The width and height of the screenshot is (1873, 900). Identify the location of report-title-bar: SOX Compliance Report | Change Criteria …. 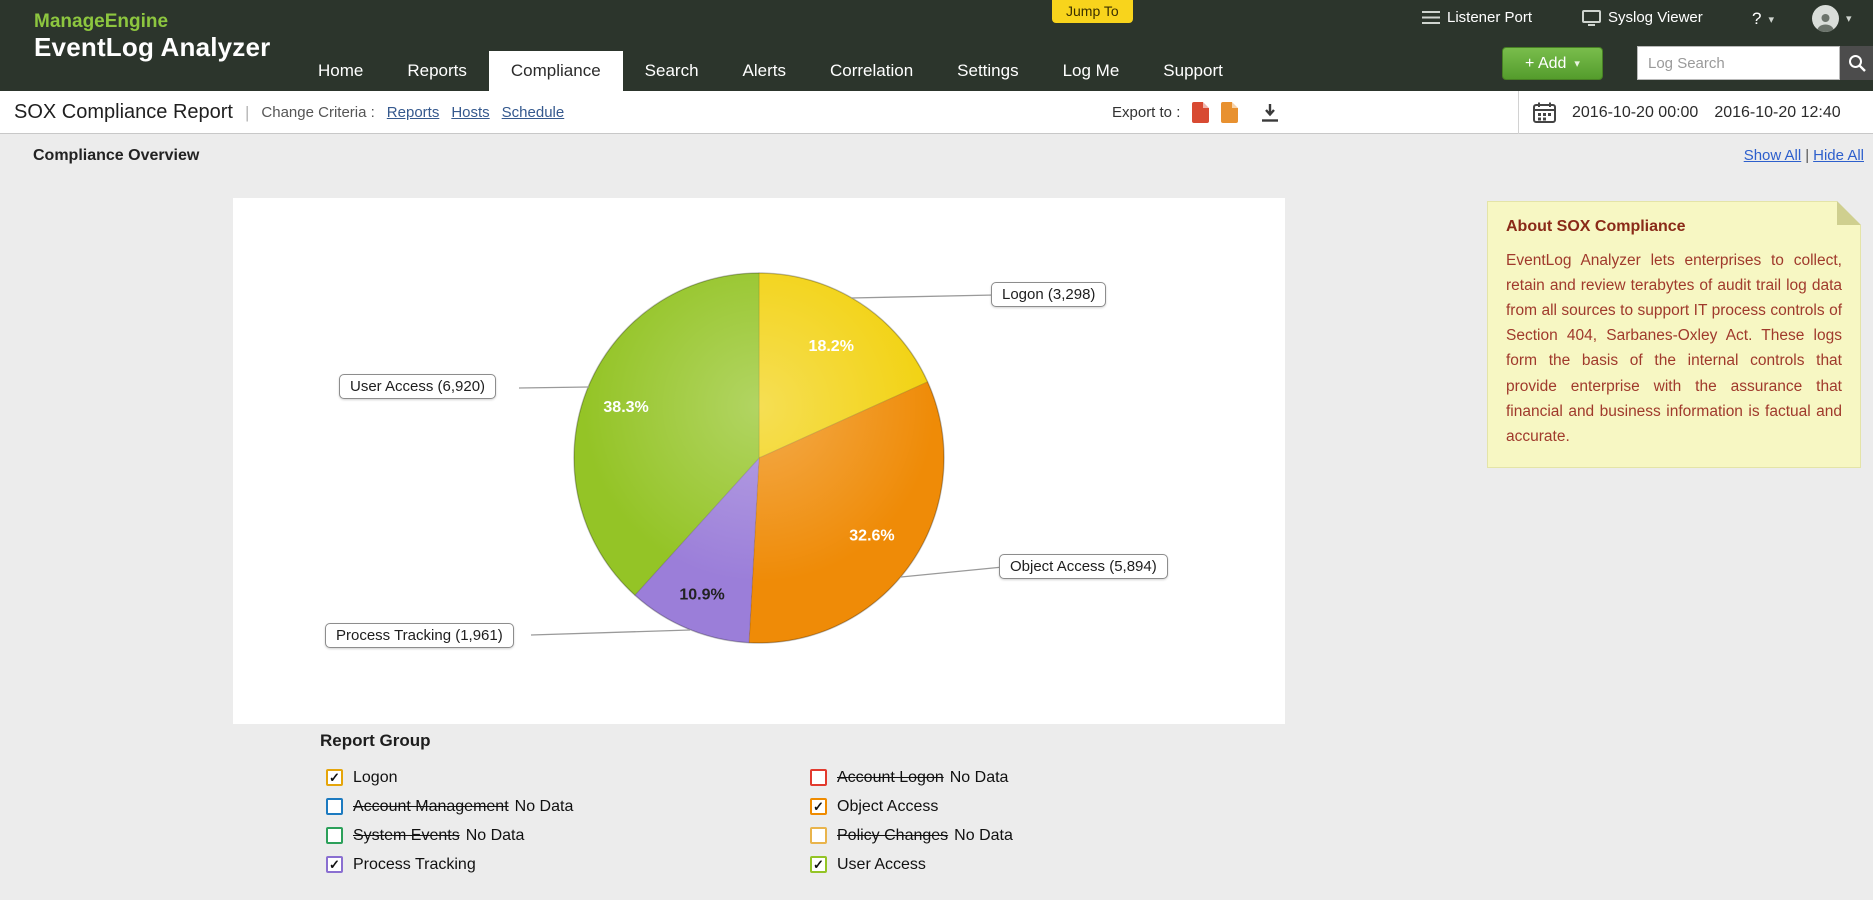
(936, 112).